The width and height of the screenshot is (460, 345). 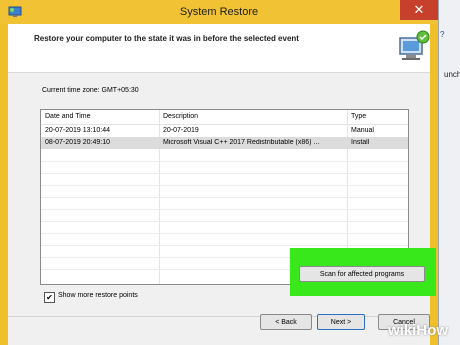 I want to click on row-date: 08-07-2019 20:49:10, so click(x=77, y=142).